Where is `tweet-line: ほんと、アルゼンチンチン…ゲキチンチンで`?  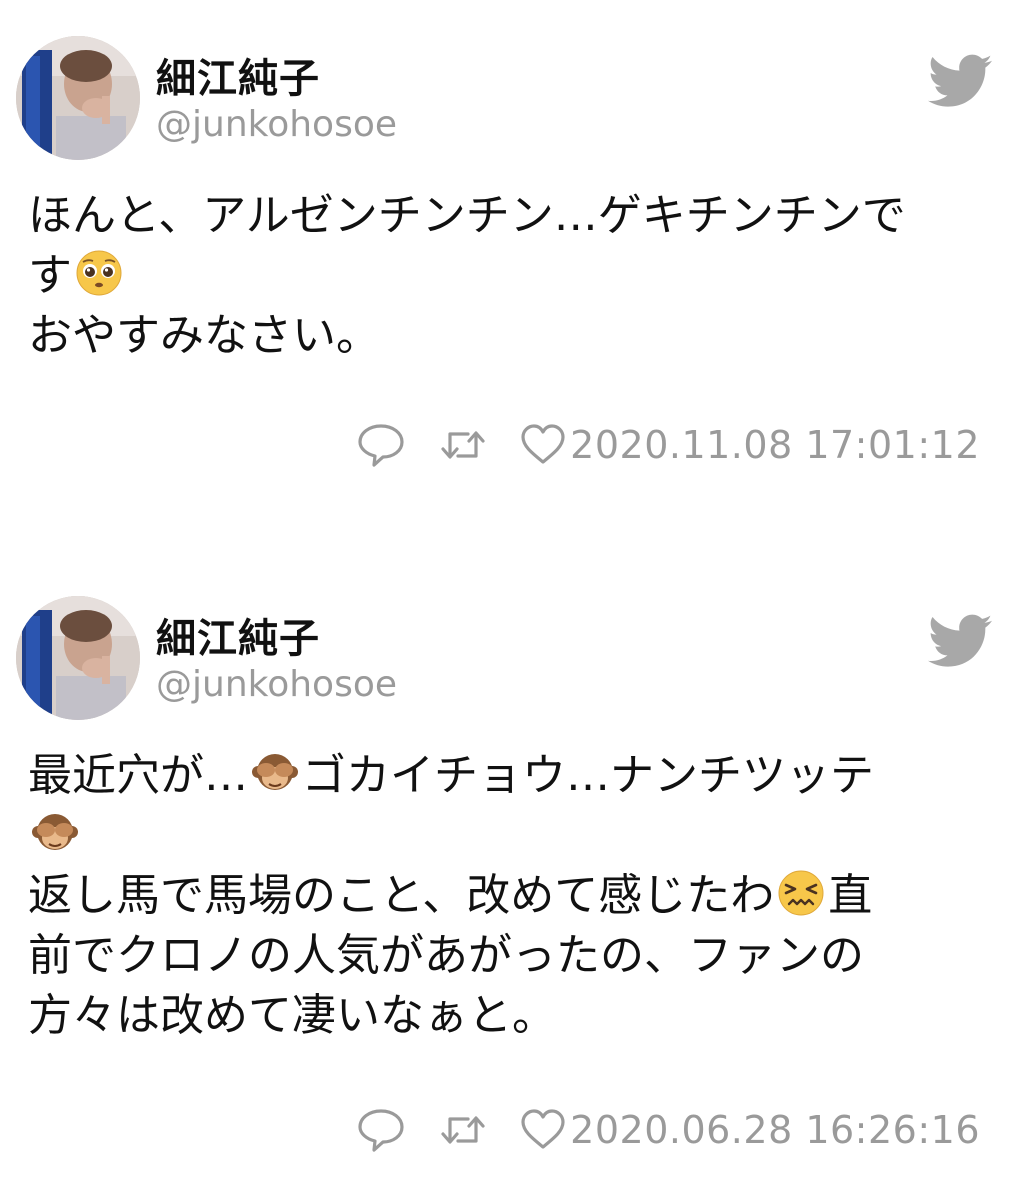 tweet-line: ほんと、アルゼンチンチン…ゲキチンチンで is located at coordinates (467, 215).